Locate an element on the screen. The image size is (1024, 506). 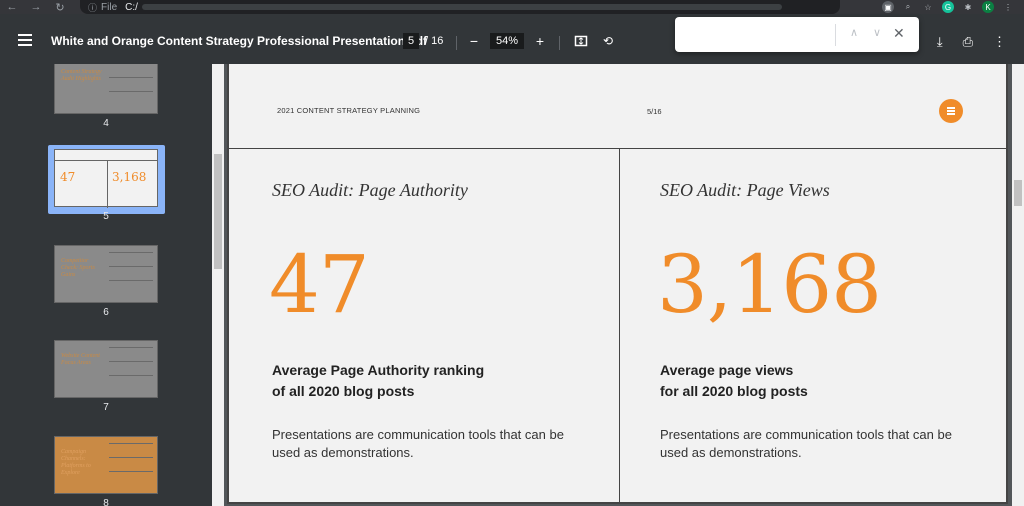
find-bar: ∧ ∨ ✕ is located at coordinates (797, 34).